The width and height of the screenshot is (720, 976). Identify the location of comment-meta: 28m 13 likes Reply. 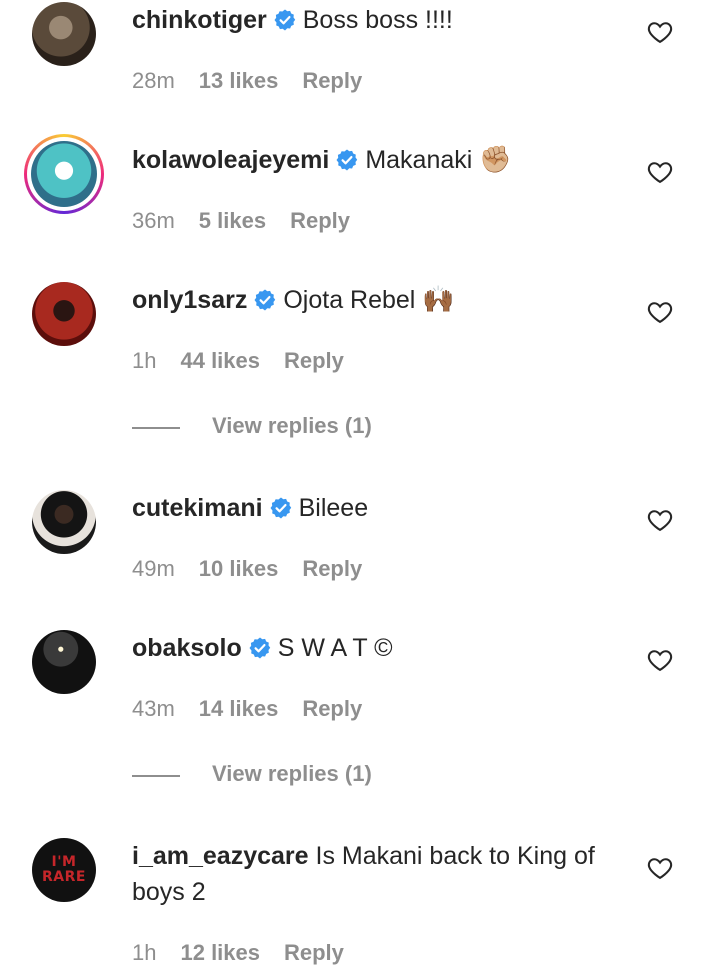
(247, 81).